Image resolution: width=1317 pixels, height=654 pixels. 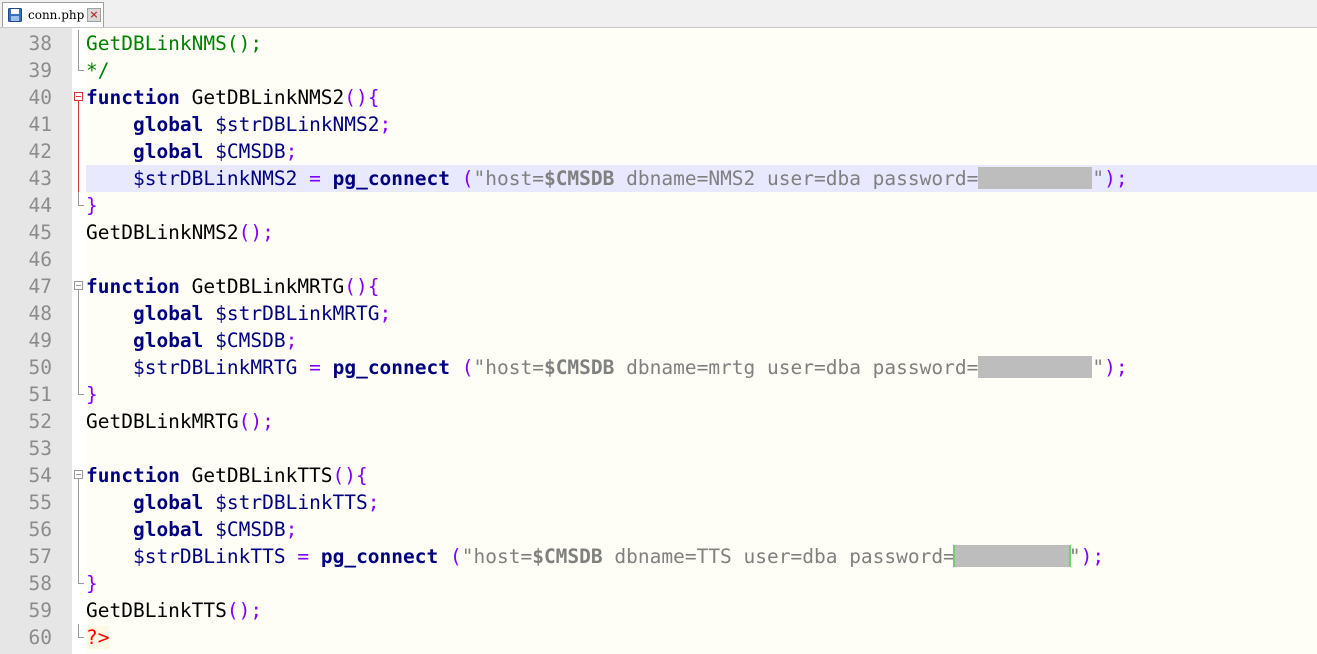 I want to click on code-text: GetDBLinkTTS();, so click(x=701, y=610).